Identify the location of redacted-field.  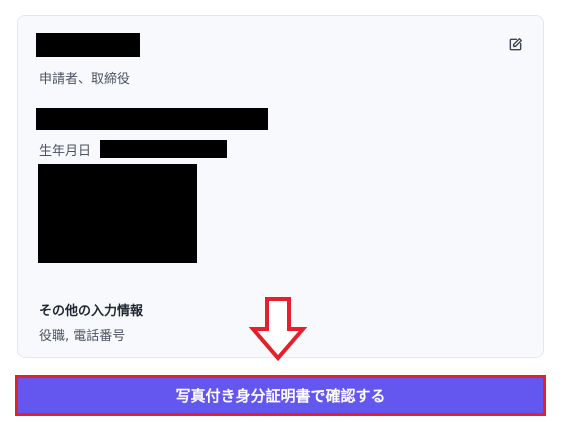
(152, 119).